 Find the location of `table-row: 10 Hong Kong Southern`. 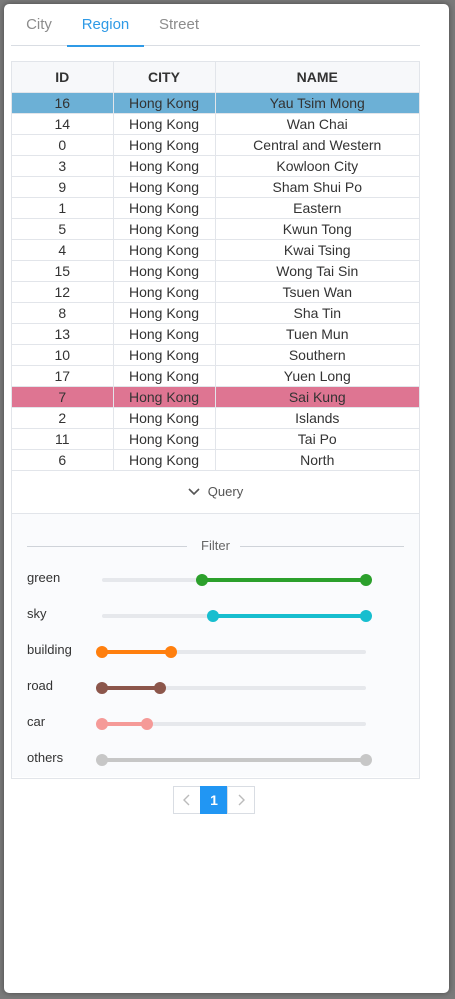

table-row: 10 Hong Kong Southern is located at coordinates (215, 355).